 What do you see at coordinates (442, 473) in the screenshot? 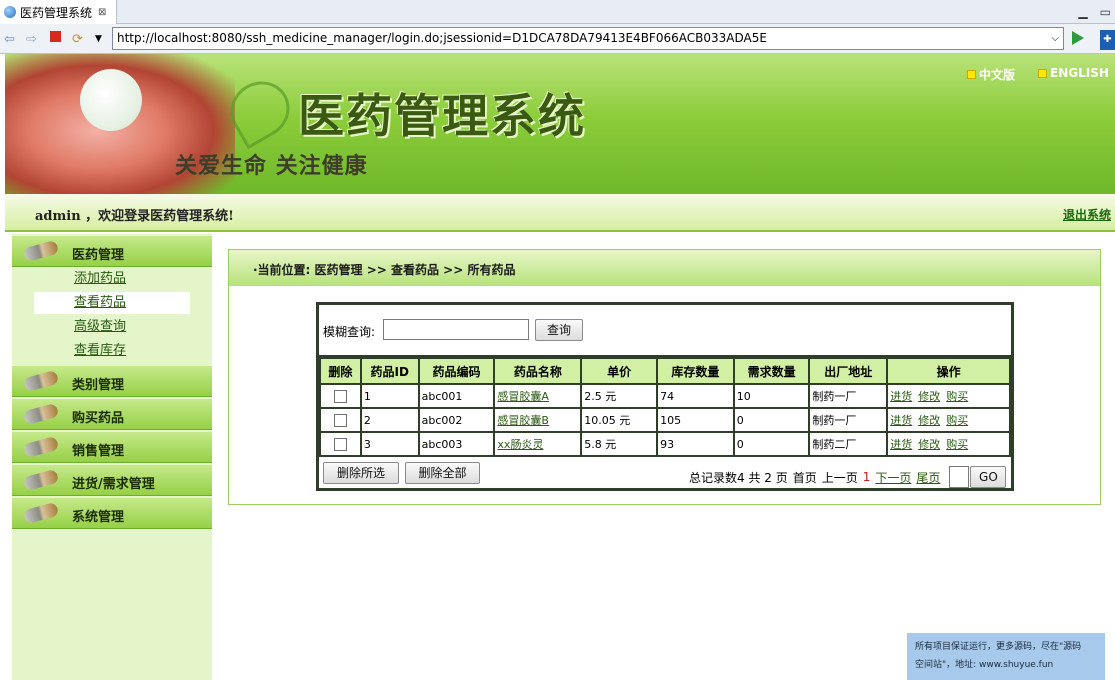
I see `delete-all-button: 删除全部` at bounding box center [442, 473].